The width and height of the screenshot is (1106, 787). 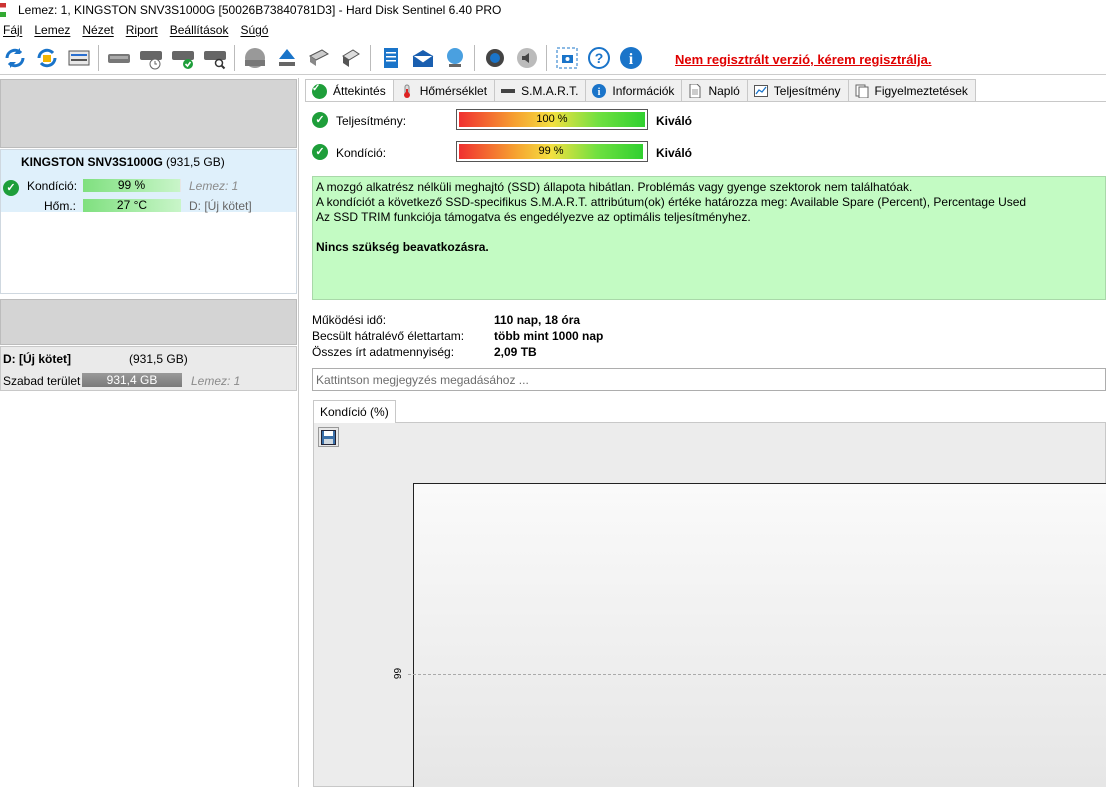 What do you see at coordinates (549, 336) in the screenshot?
I see `lifetime-value: több mint 1000 nap` at bounding box center [549, 336].